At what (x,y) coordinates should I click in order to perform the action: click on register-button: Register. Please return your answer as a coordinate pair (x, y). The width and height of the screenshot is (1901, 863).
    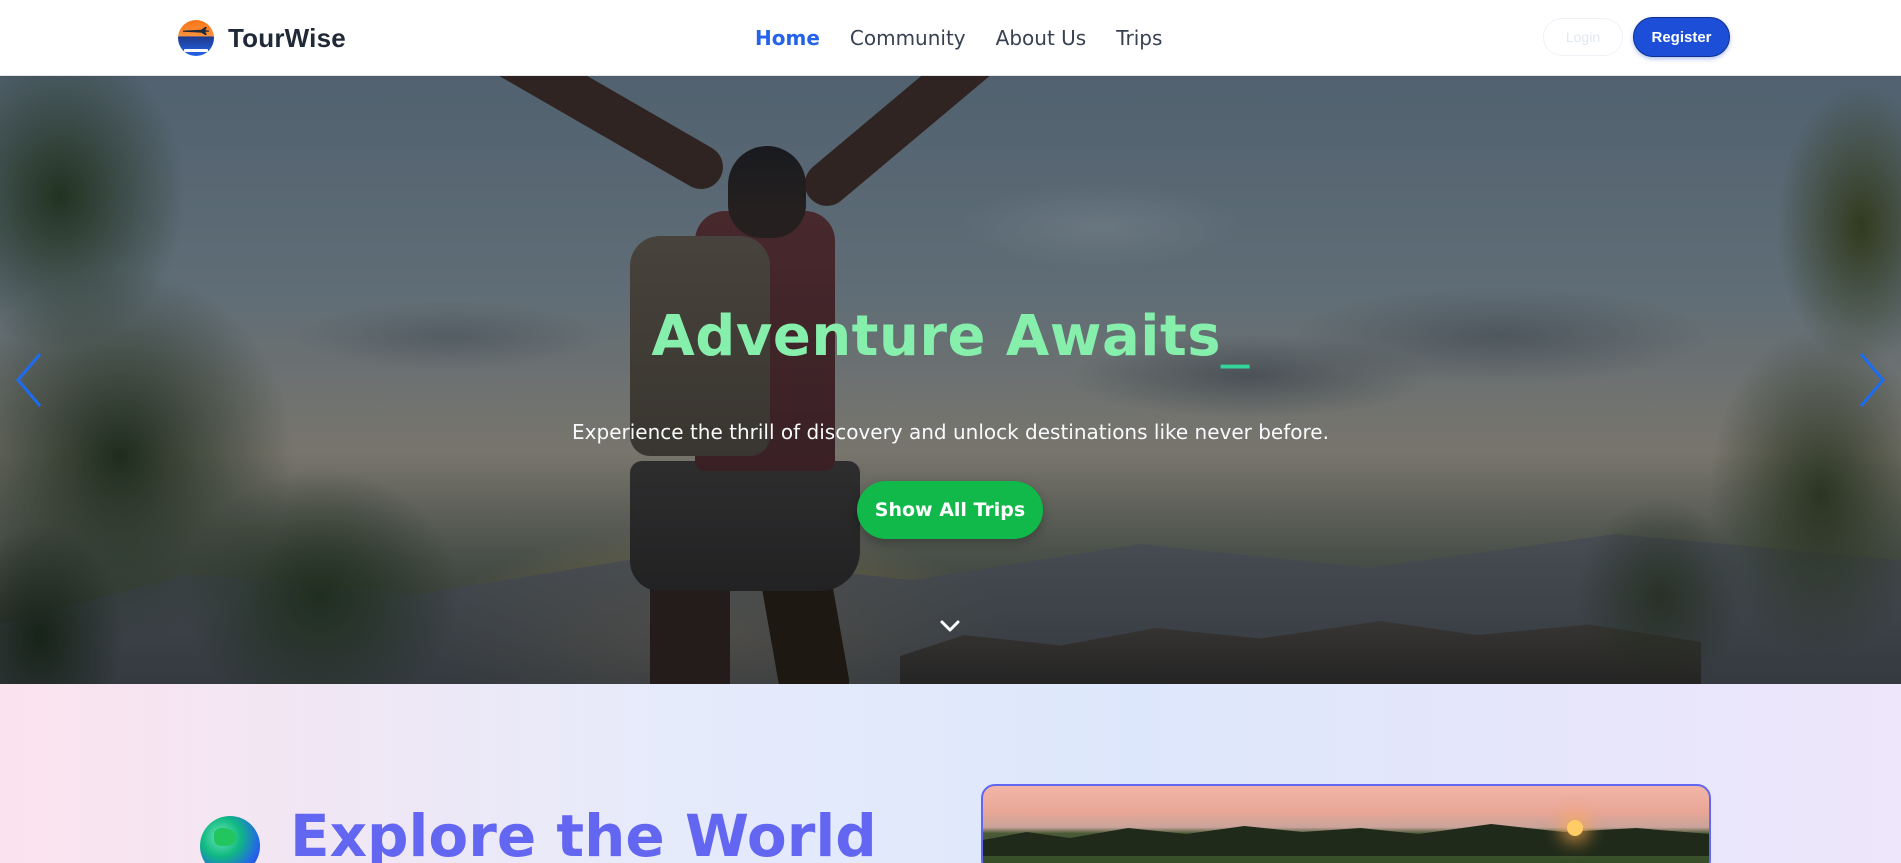
    Looking at the image, I should click on (1681, 37).